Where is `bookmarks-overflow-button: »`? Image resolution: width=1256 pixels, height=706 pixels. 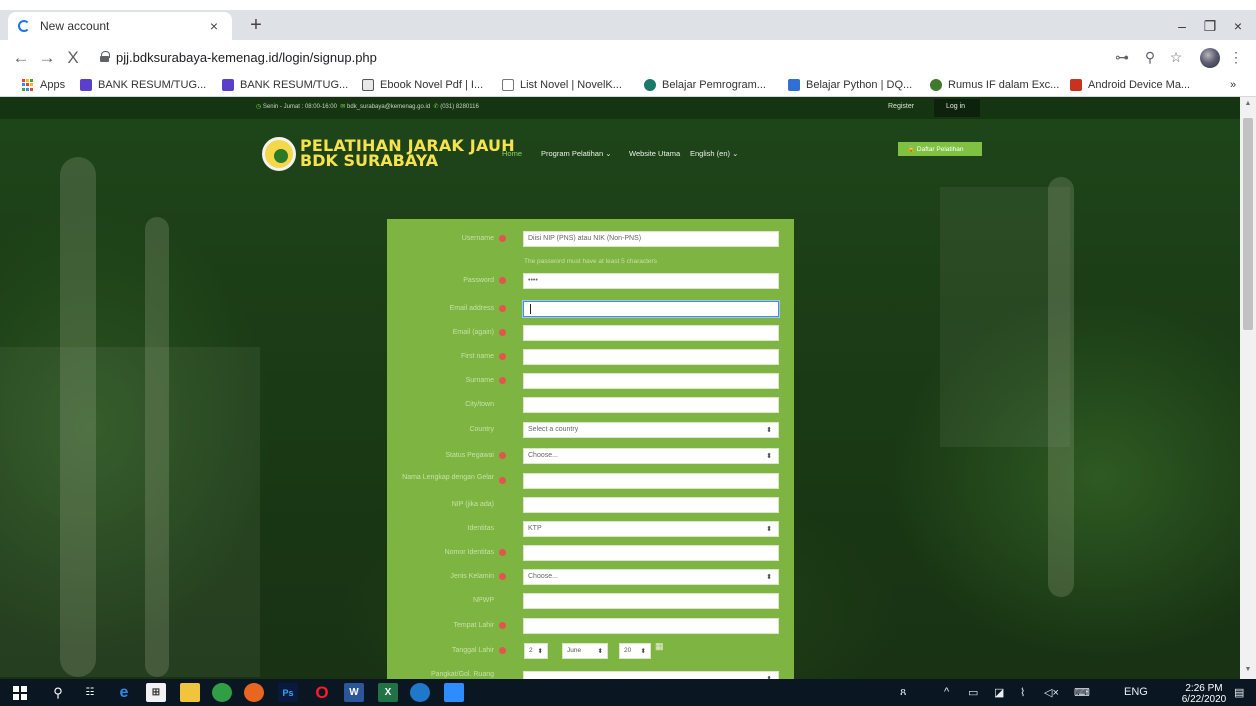 bookmarks-overflow-button: » is located at coordinates (1233, 85).